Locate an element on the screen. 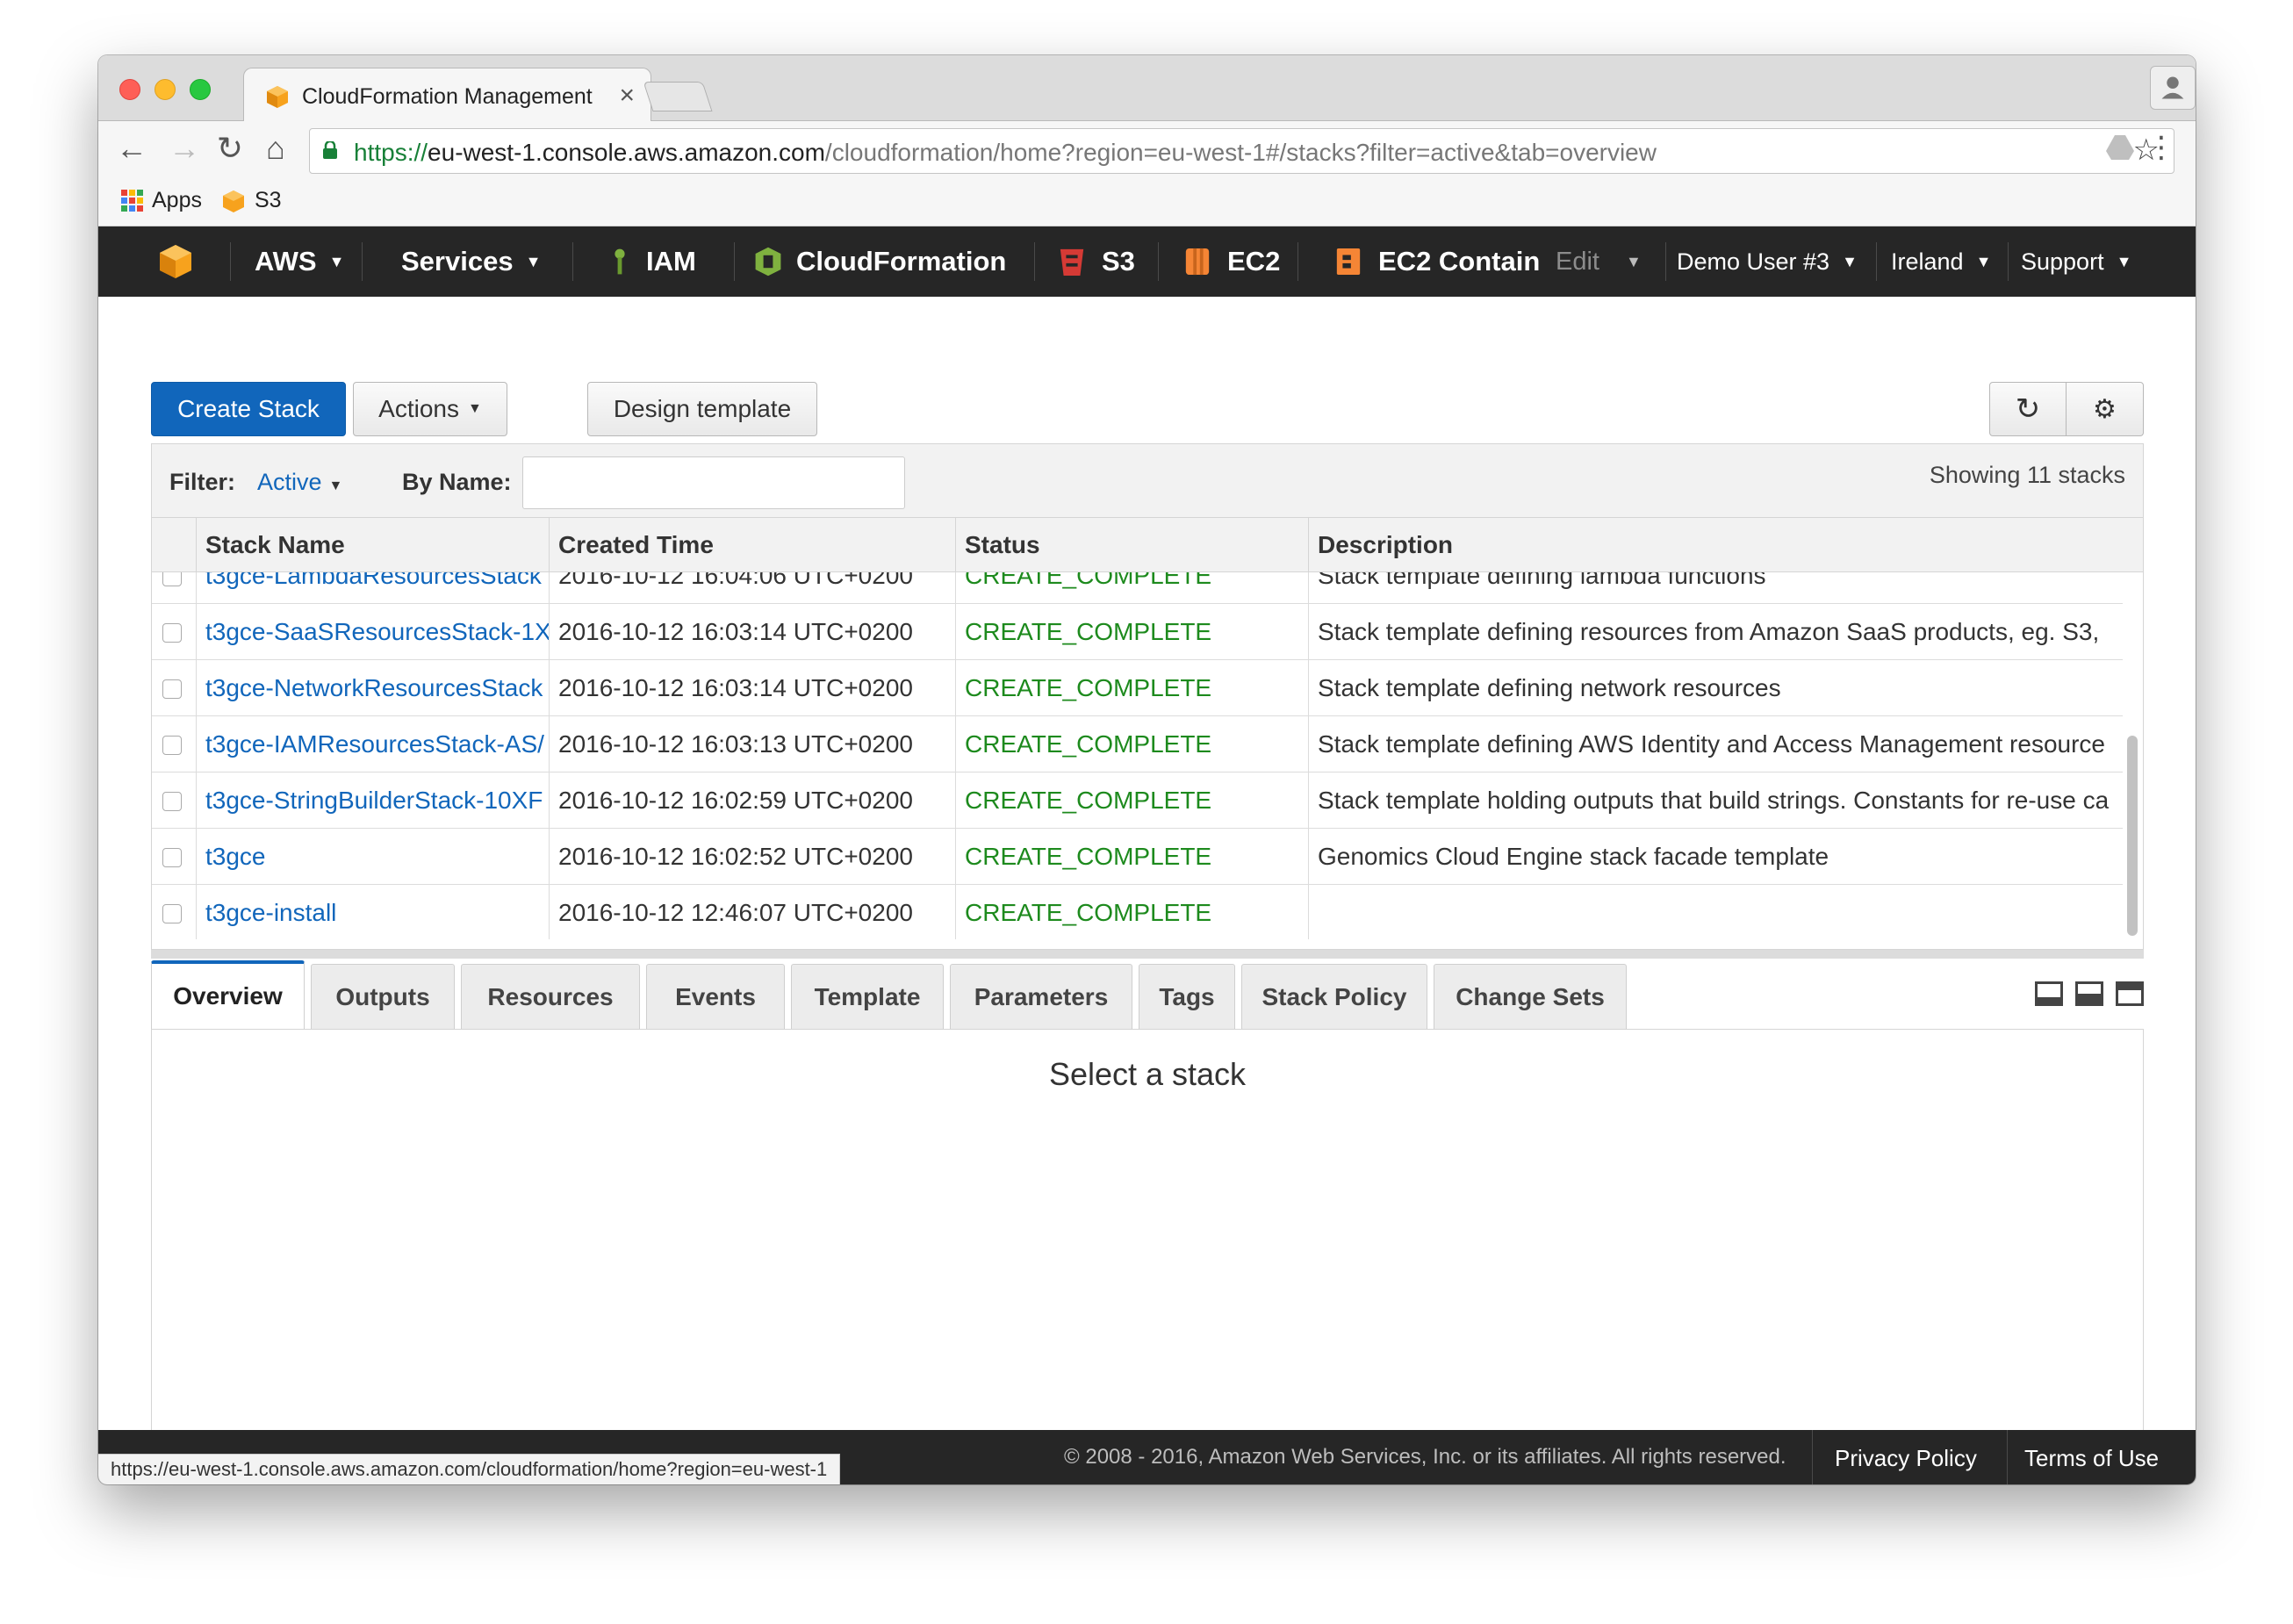 Image resolution: width=2293 pixels, height=1624 pixels. home-icon: ⌂ is located at coordinates (276, 149).